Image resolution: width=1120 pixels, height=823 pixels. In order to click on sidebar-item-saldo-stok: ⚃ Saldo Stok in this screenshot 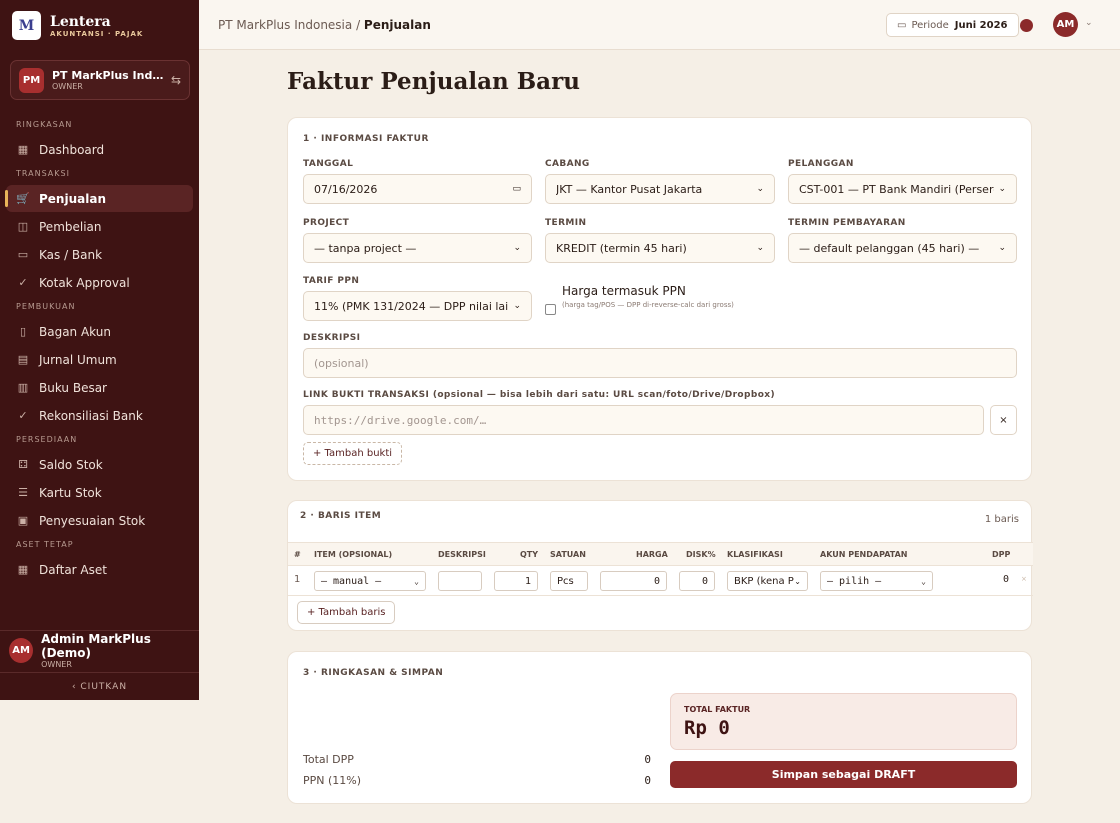, I will do `click(99, 464)`.